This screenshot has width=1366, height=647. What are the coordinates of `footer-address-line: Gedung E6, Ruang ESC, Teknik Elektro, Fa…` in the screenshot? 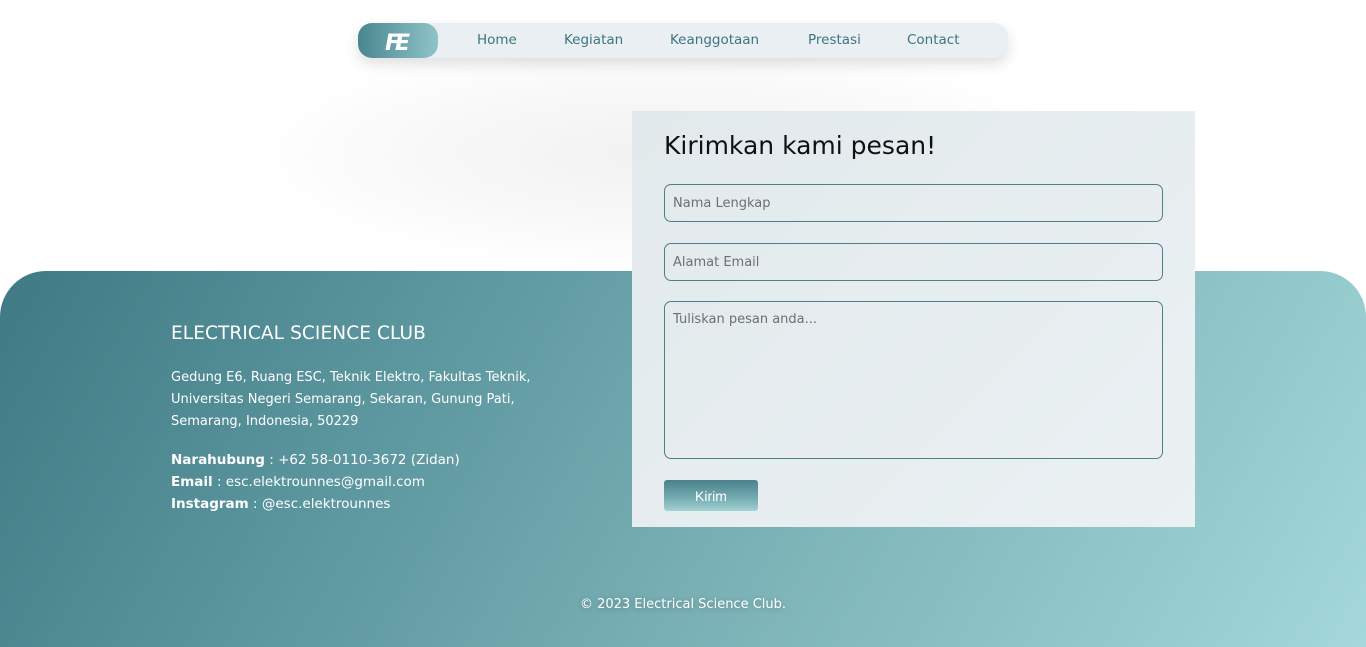 It's located at (351, 377).